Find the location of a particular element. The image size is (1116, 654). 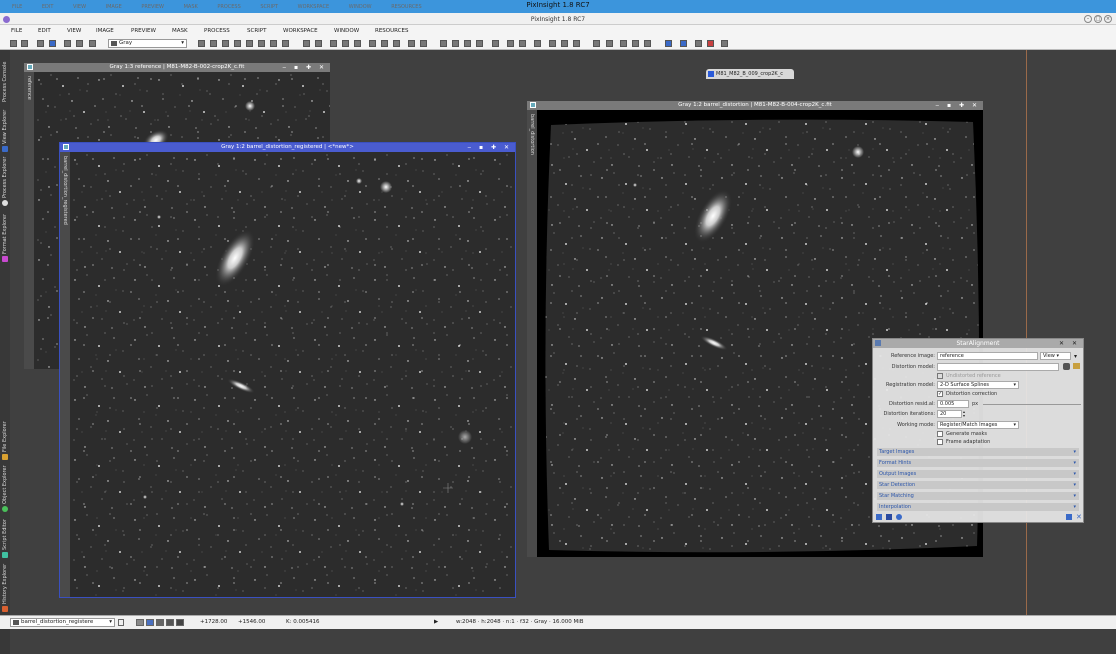

channel-c-icon is located at coordinates (522, 43).